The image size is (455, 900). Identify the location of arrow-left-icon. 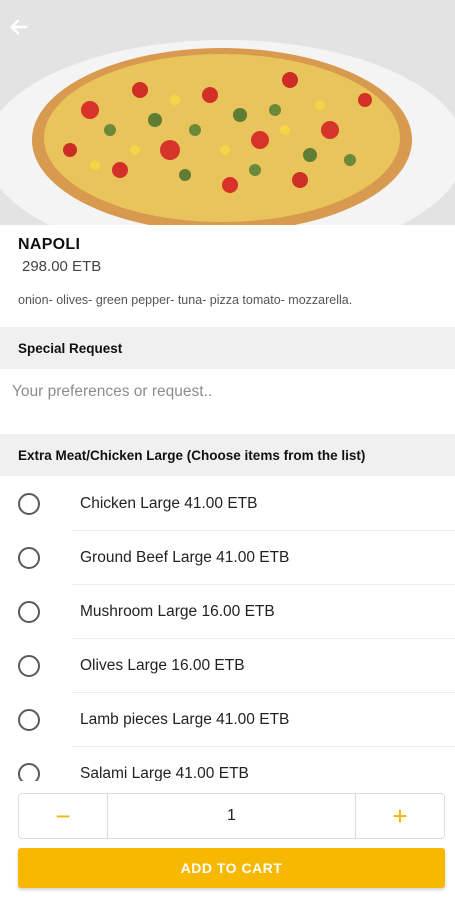
(19, 27).